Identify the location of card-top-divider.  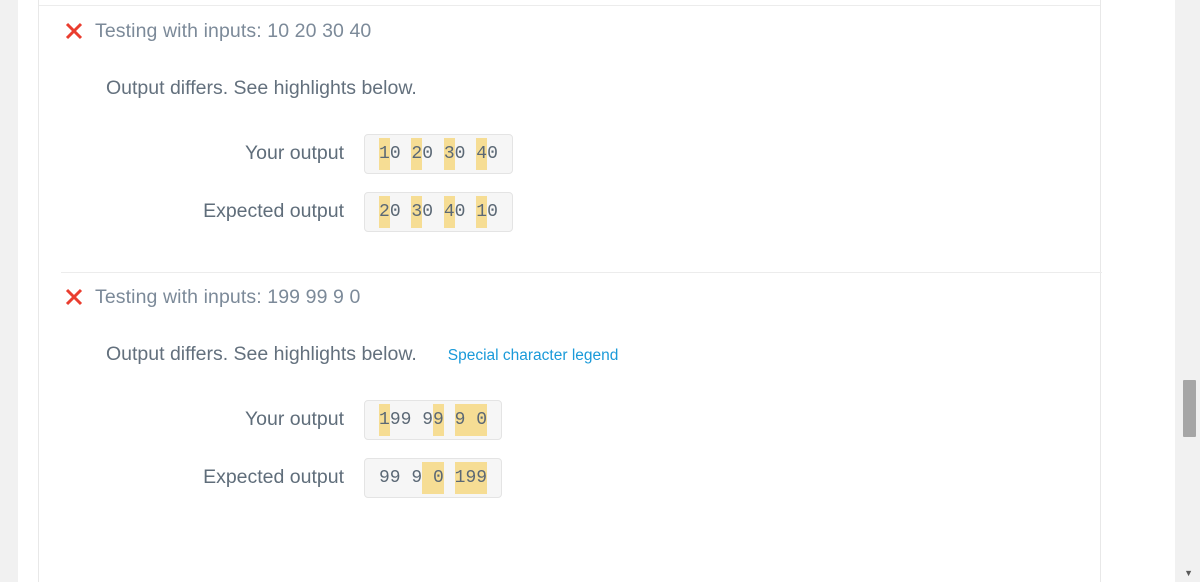
(569, 5).